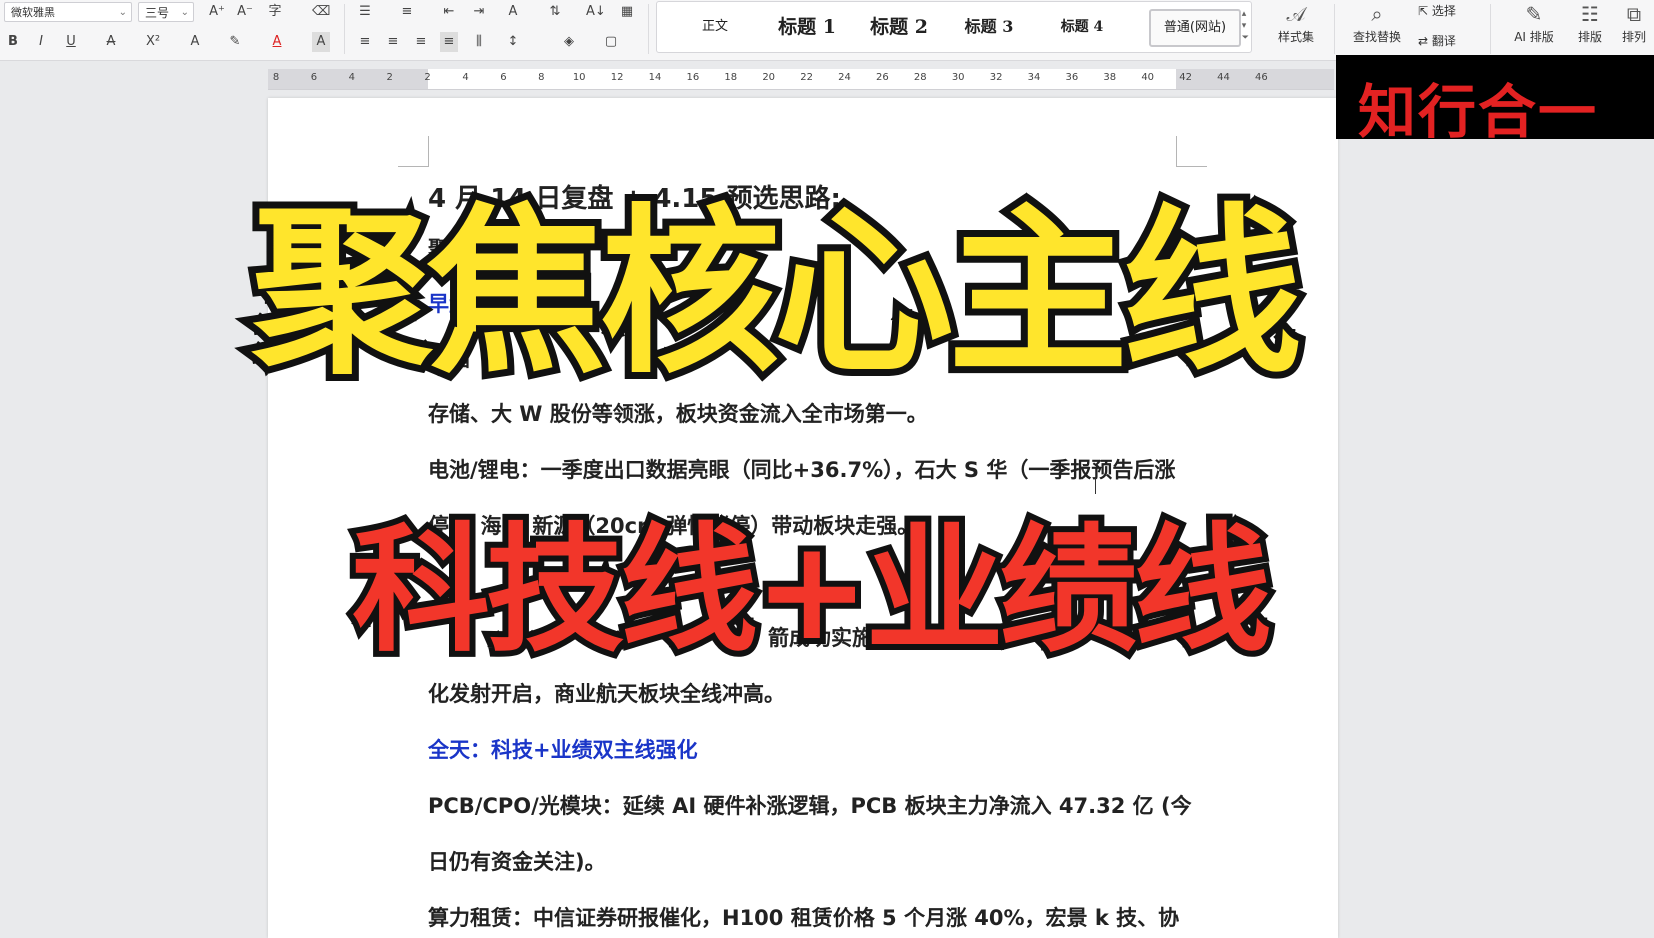  What do you see at coordinates (769, 77) in the screenshot?
I see `ruler-tick-label: 20` at bounding box center [769, 77].